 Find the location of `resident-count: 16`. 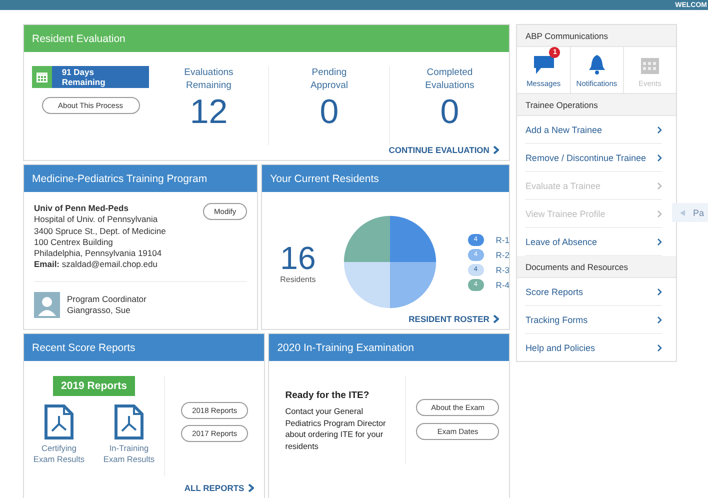

resident-count: 16 is located at coordinates (298, 257).